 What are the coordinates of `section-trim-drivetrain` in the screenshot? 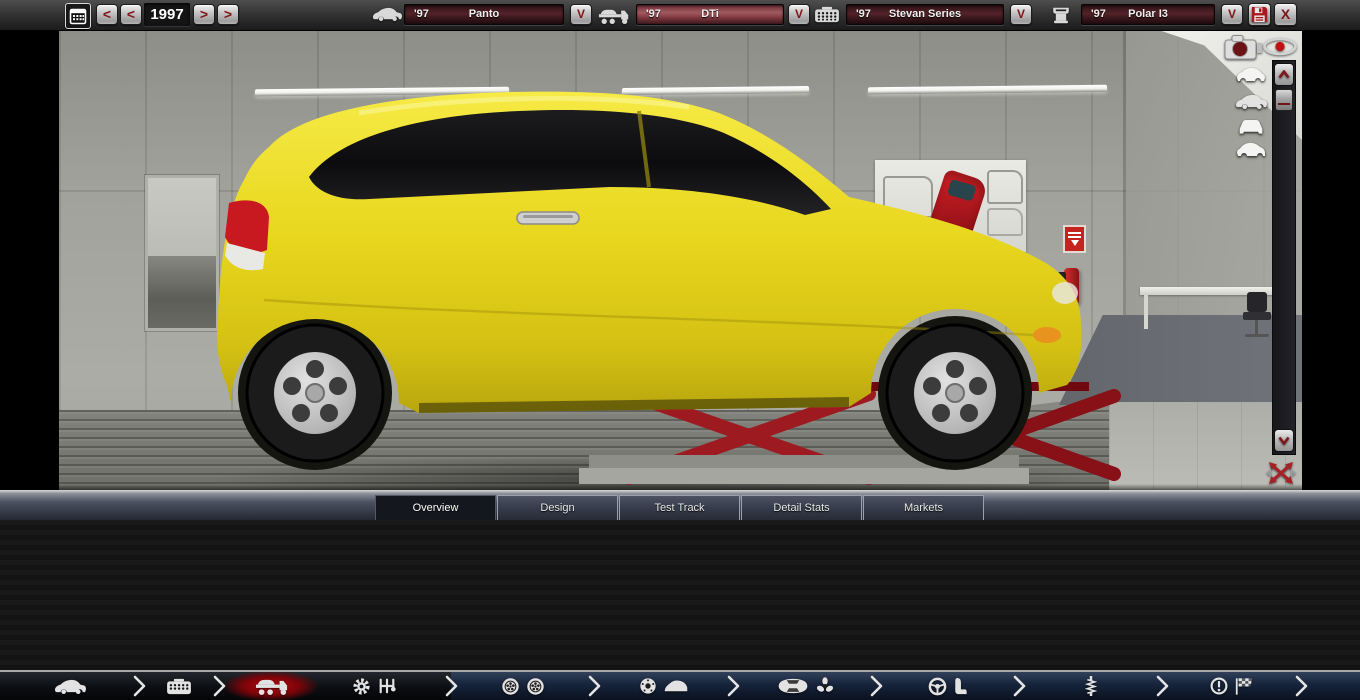 It's located at (338, 686).